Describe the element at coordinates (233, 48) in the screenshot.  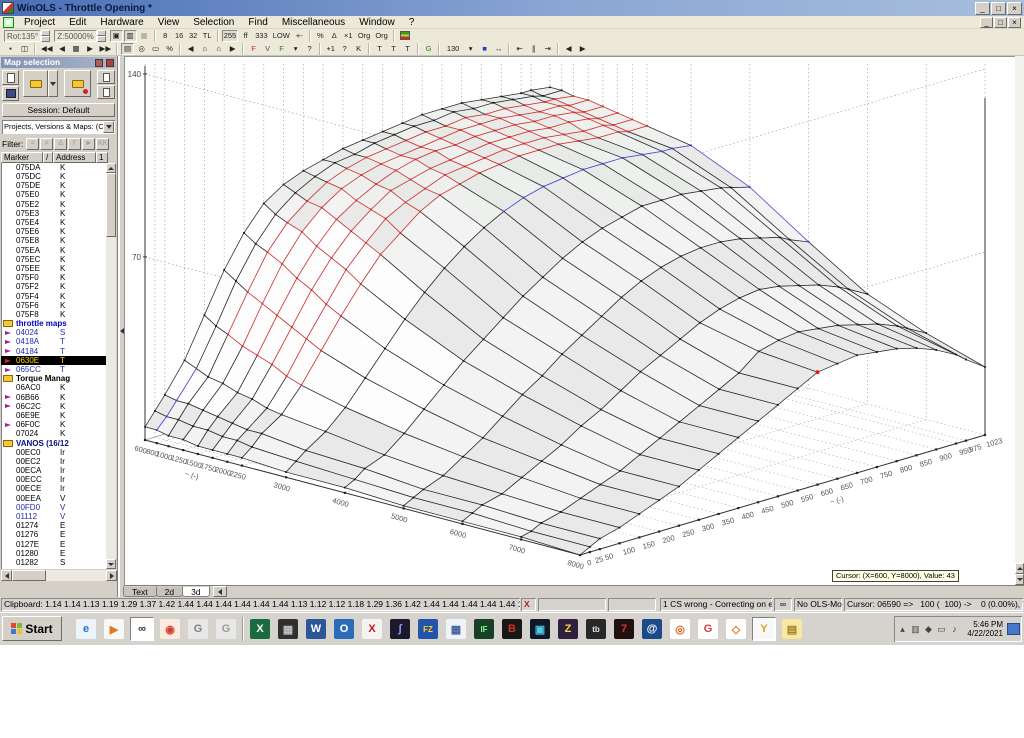
I see `next-map-button: ▶` at that location.